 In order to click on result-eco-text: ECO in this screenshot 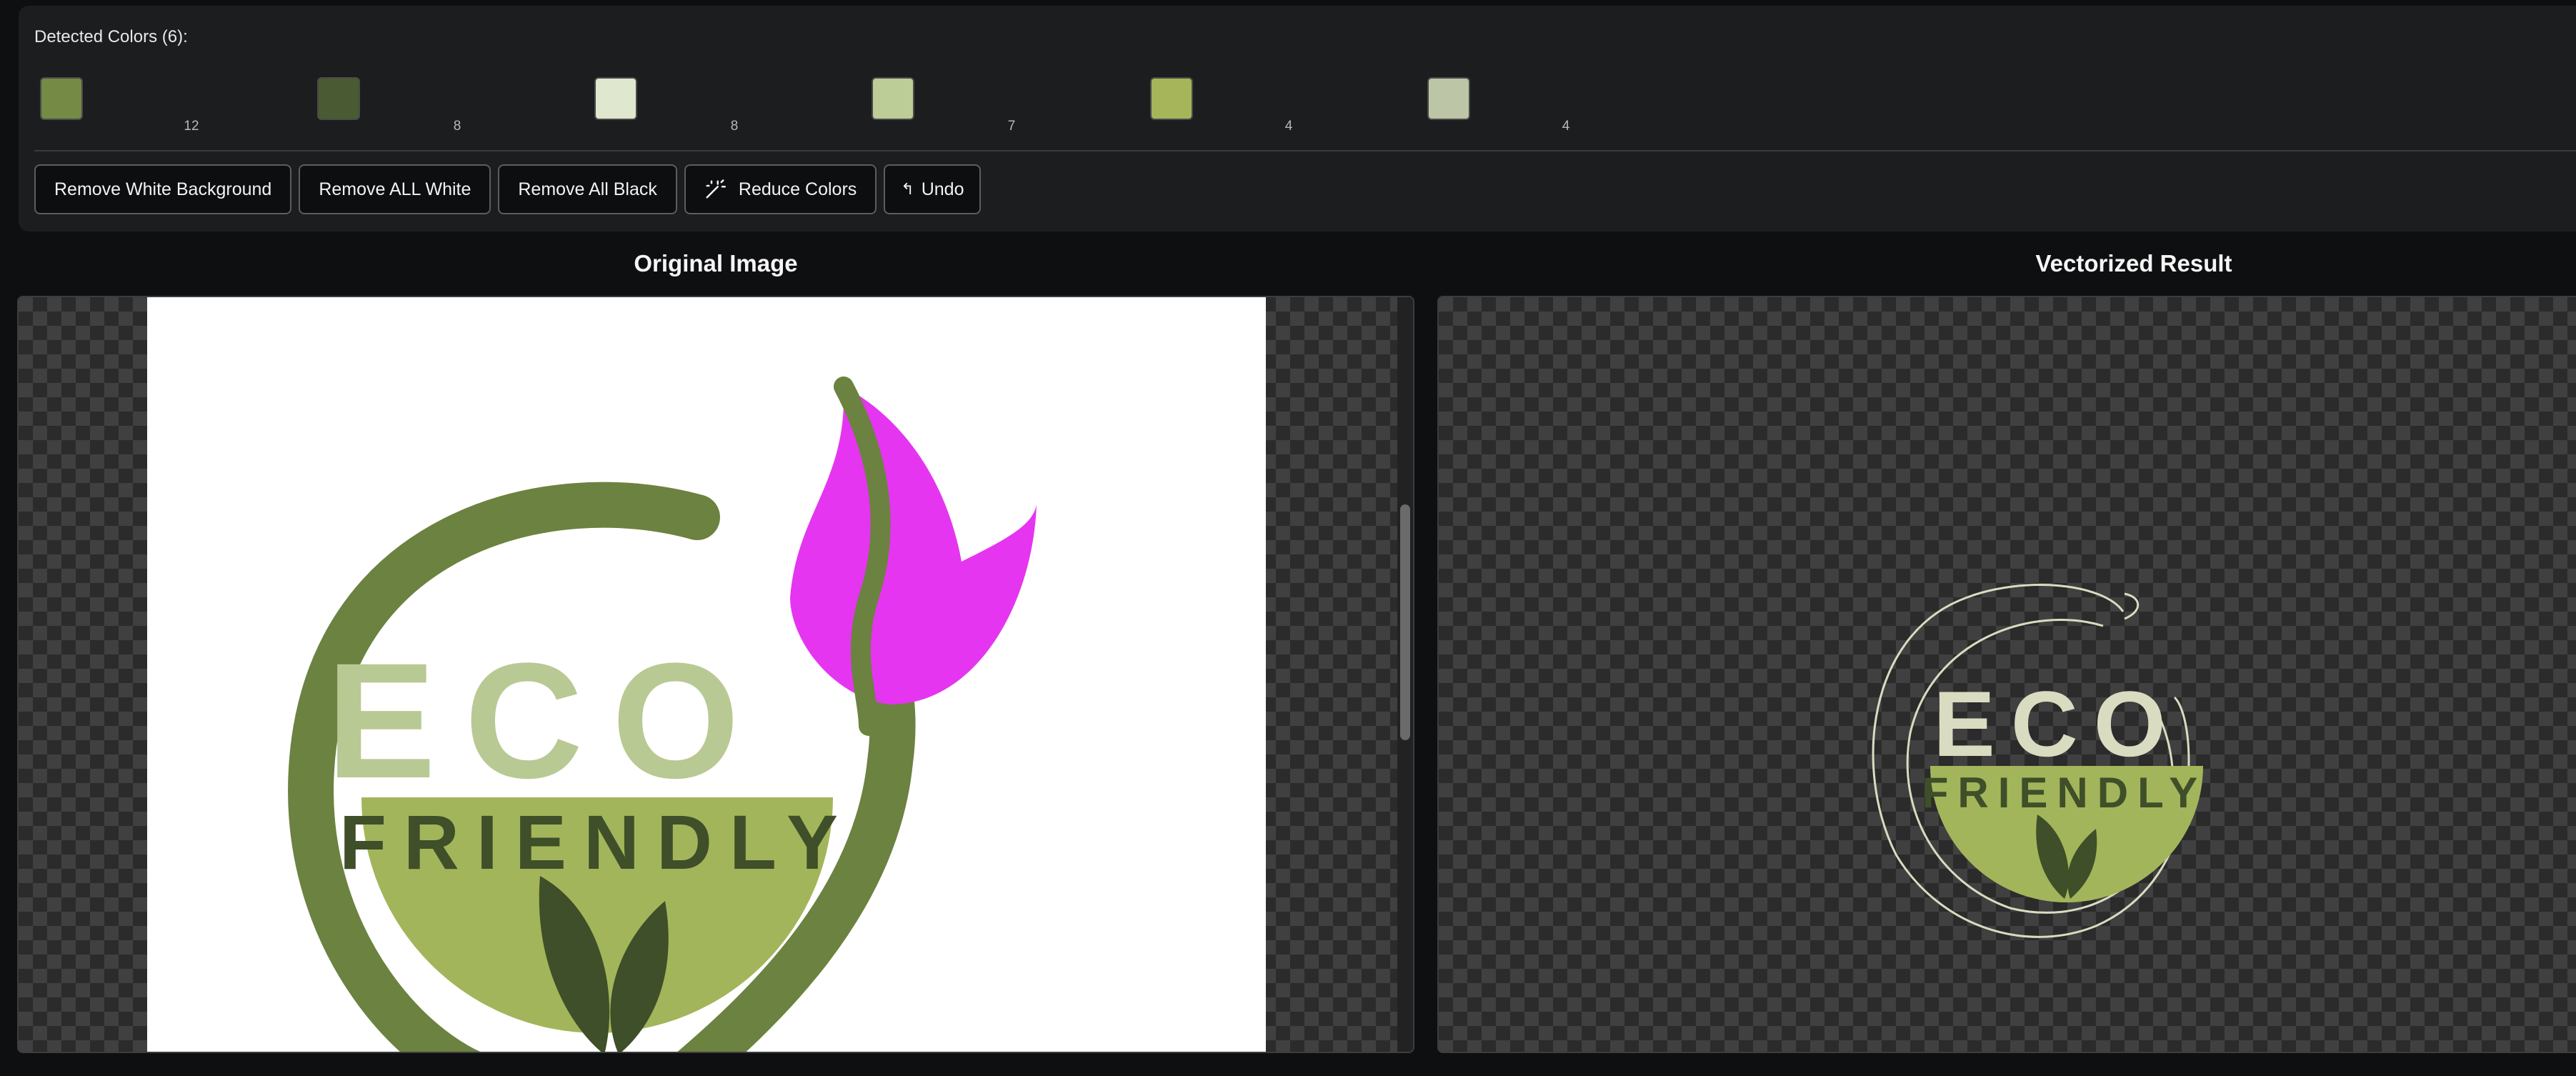, I will do `click(2057, 724)`.